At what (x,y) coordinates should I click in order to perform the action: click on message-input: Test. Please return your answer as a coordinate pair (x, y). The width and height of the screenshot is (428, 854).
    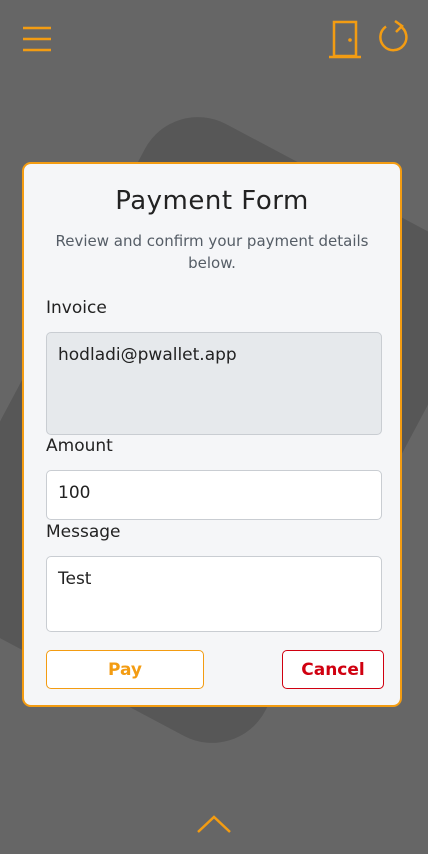
    Looking at the image, I should click on (214, 594).